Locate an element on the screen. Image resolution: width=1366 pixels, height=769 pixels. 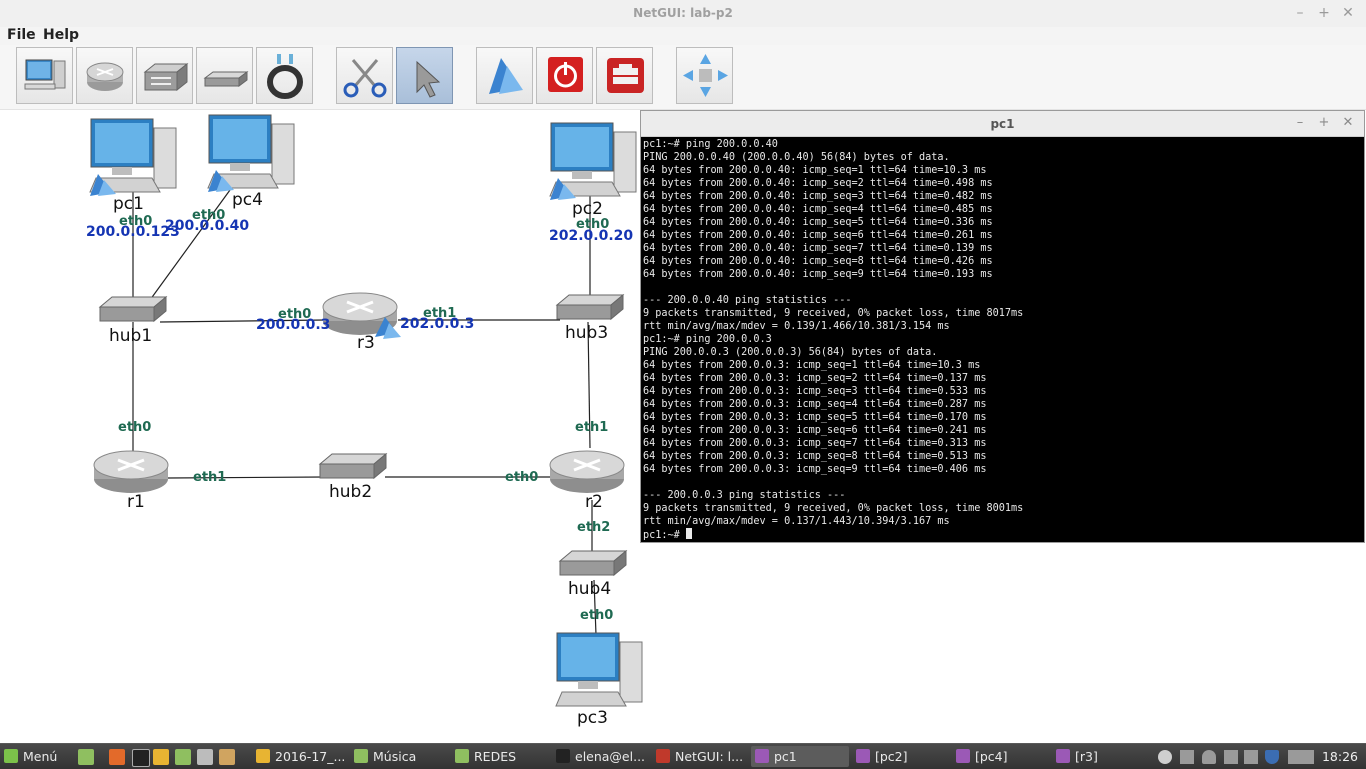
taskbar-window-item: [pc2] is located at coordinates (901, 756).